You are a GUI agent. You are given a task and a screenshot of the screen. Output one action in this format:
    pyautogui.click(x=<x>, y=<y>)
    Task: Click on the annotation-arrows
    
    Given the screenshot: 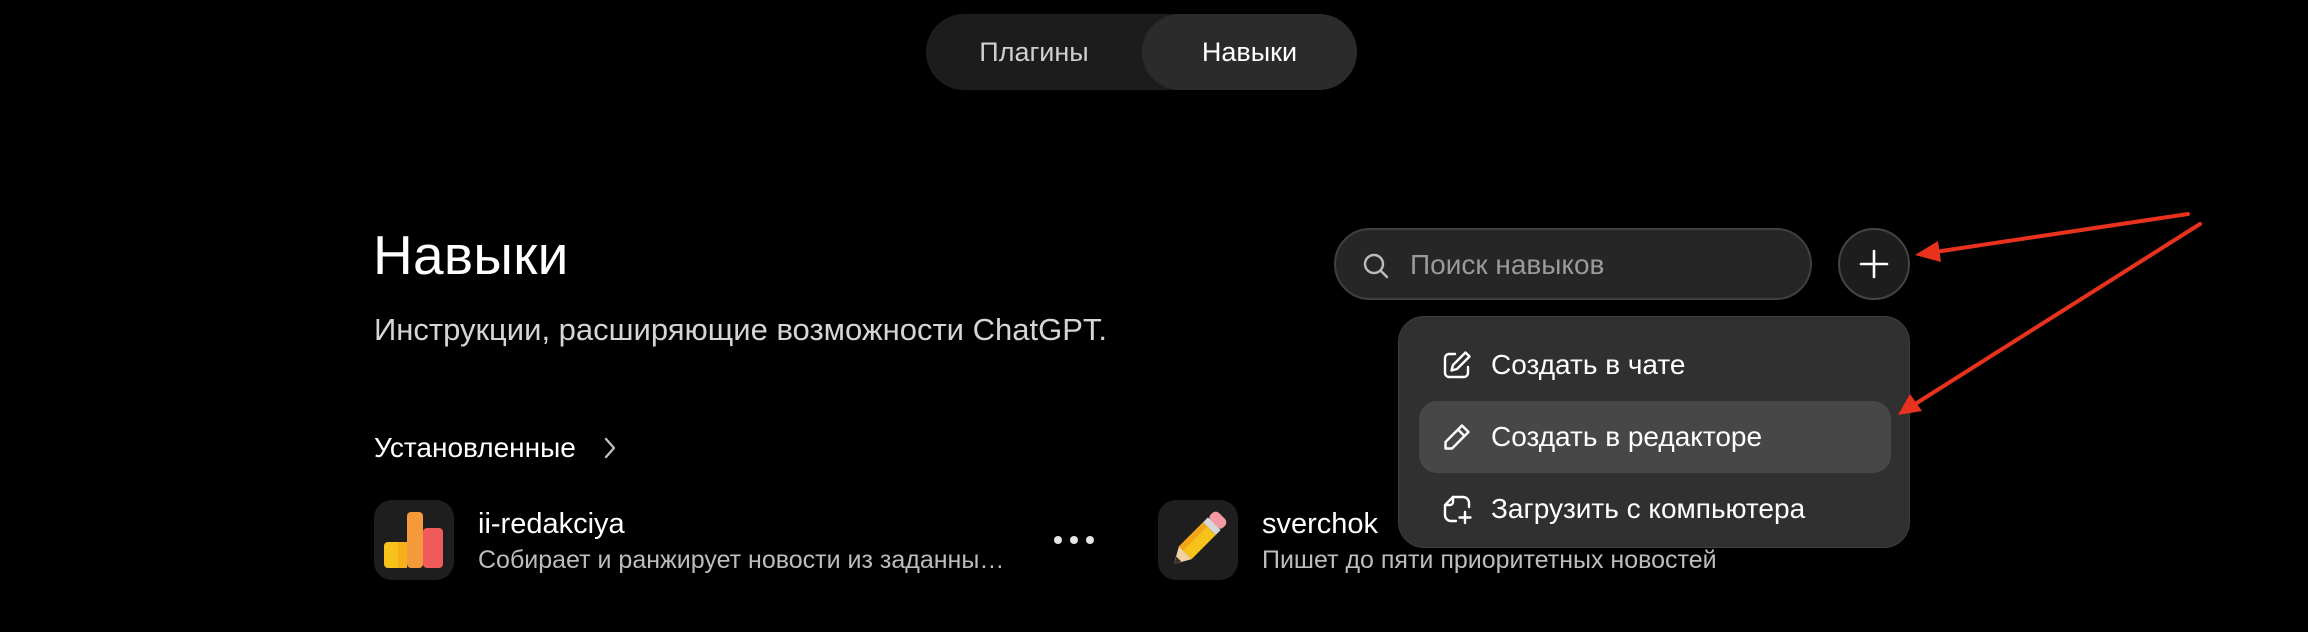 What is the action you would take?
    pyautogui.click(x=2050, y=313)
    